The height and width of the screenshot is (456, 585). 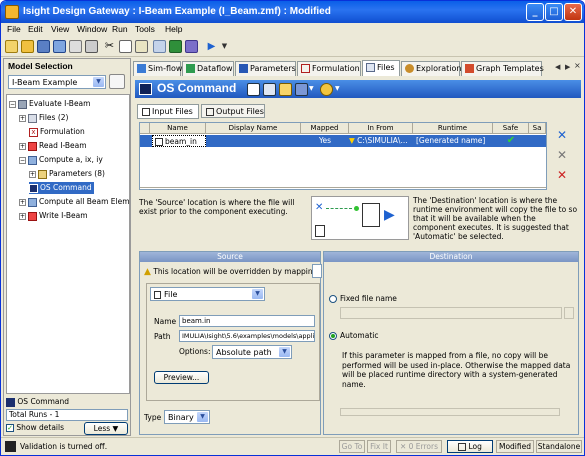 I want to click on col-display-name: Display Name, so click(x=253, y=128).